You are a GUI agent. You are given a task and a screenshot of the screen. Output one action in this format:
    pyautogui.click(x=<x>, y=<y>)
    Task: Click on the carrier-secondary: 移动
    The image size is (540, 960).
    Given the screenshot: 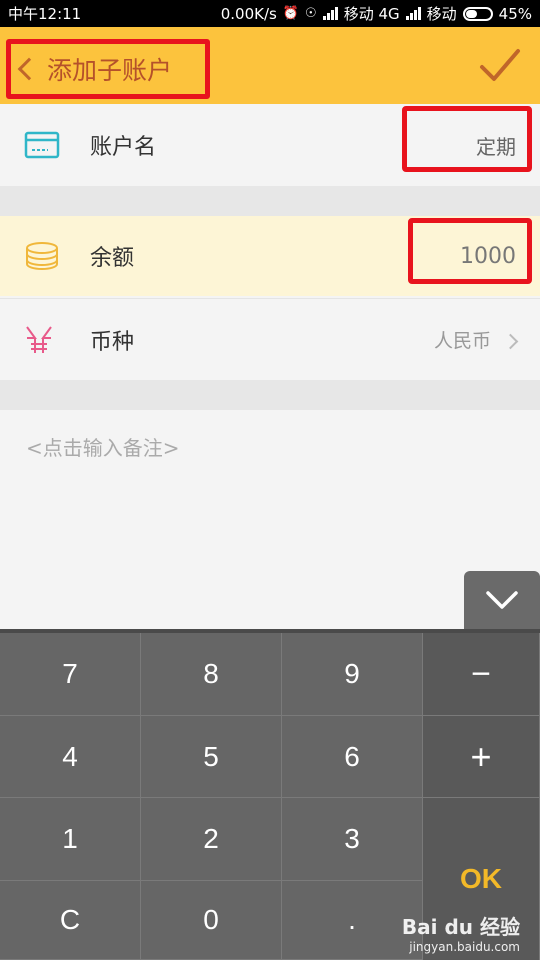 What is the action you would take?
    pyautogui.click(x=441, y=14)
    